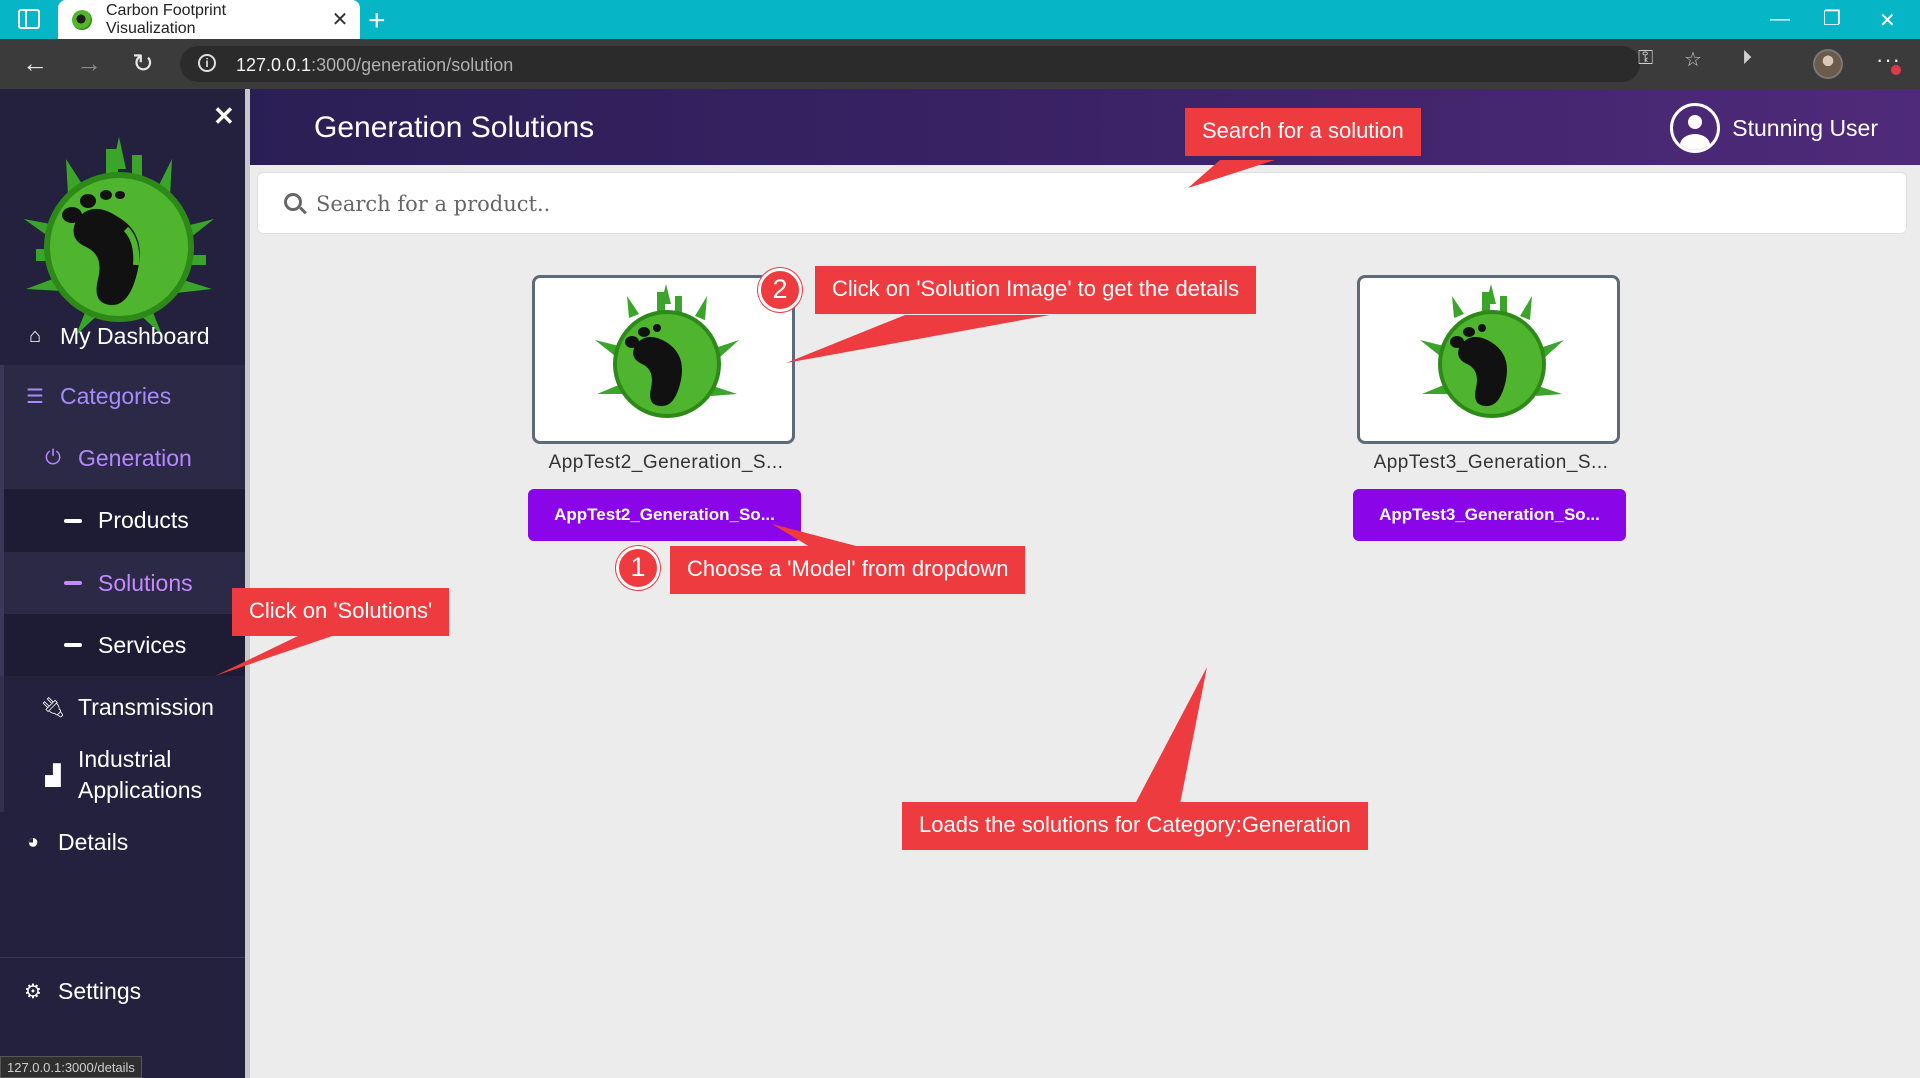 Image resolution: width=1920 pixels, height=1078 pixels. I want to click on restore-icon: ❐, so click(1832, 18).